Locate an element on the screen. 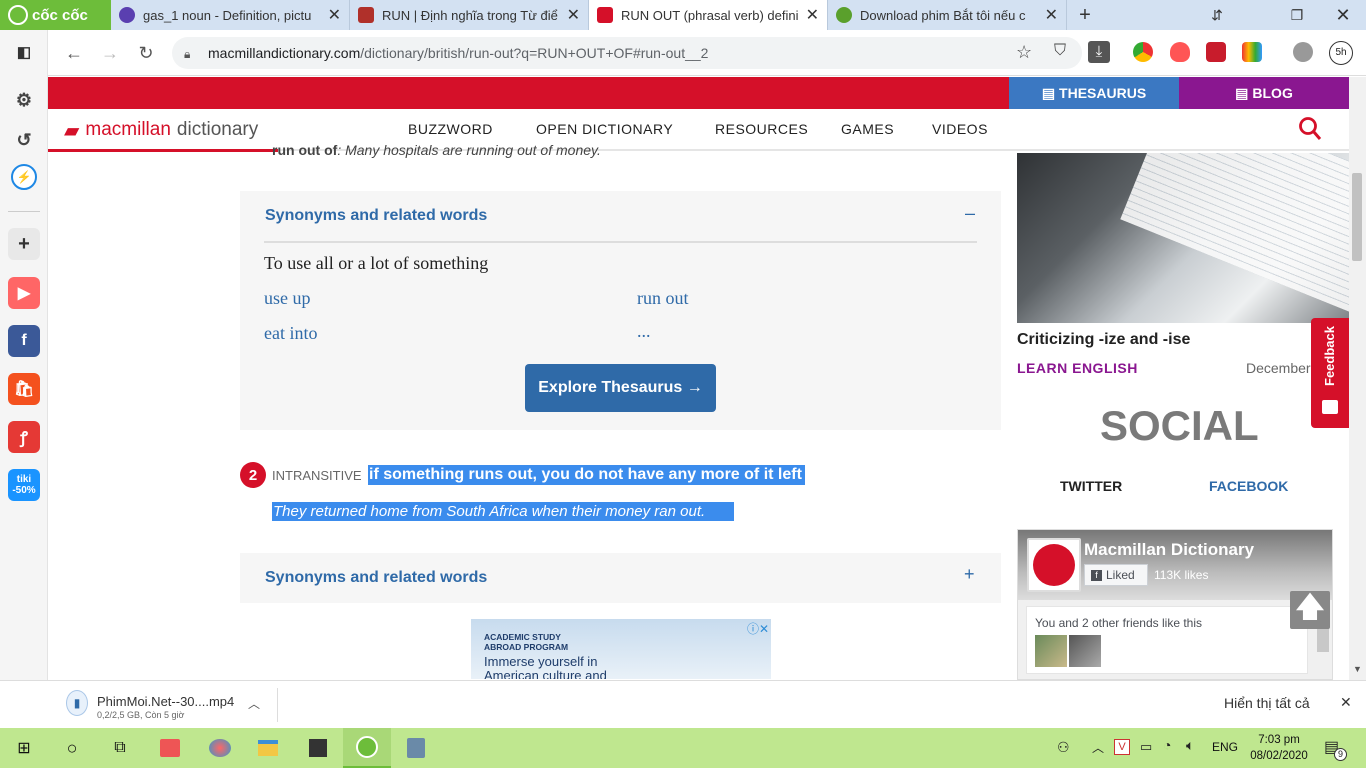  panel-divider is located at coordinates (620, 242).